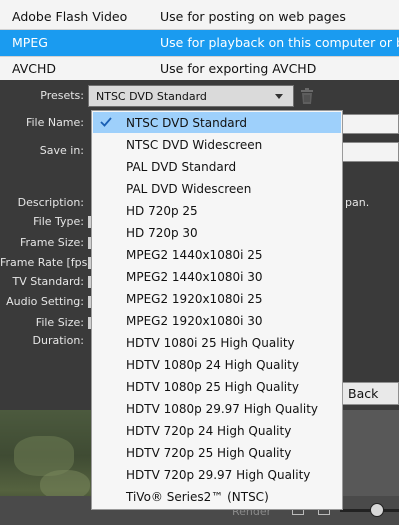 This screenshot has height=525, width=399. I want to click on preset-option: HDTV 1080p 25 High Quality, so click(217, 386).